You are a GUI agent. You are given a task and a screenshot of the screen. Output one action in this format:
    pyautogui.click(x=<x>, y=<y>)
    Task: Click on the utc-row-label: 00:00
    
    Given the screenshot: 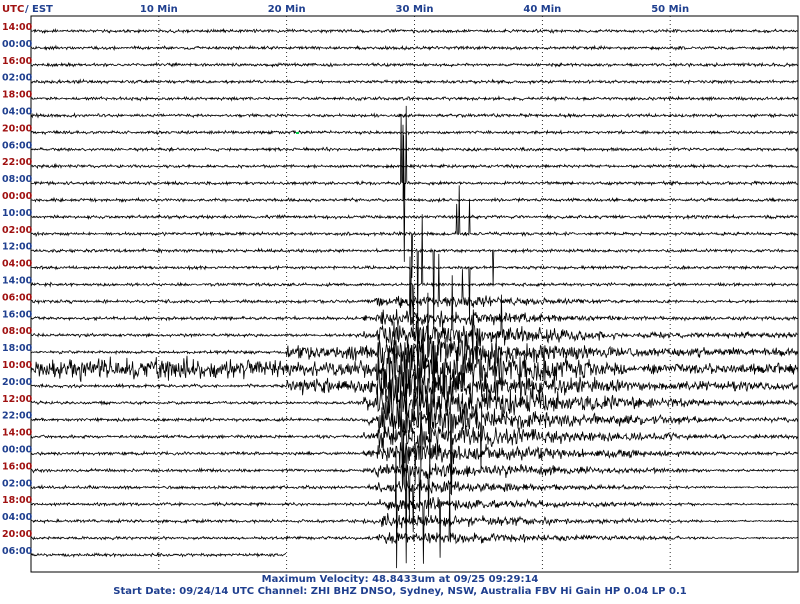 What is the action you would take?
    pyautogui.click(x=17, y=196)
    